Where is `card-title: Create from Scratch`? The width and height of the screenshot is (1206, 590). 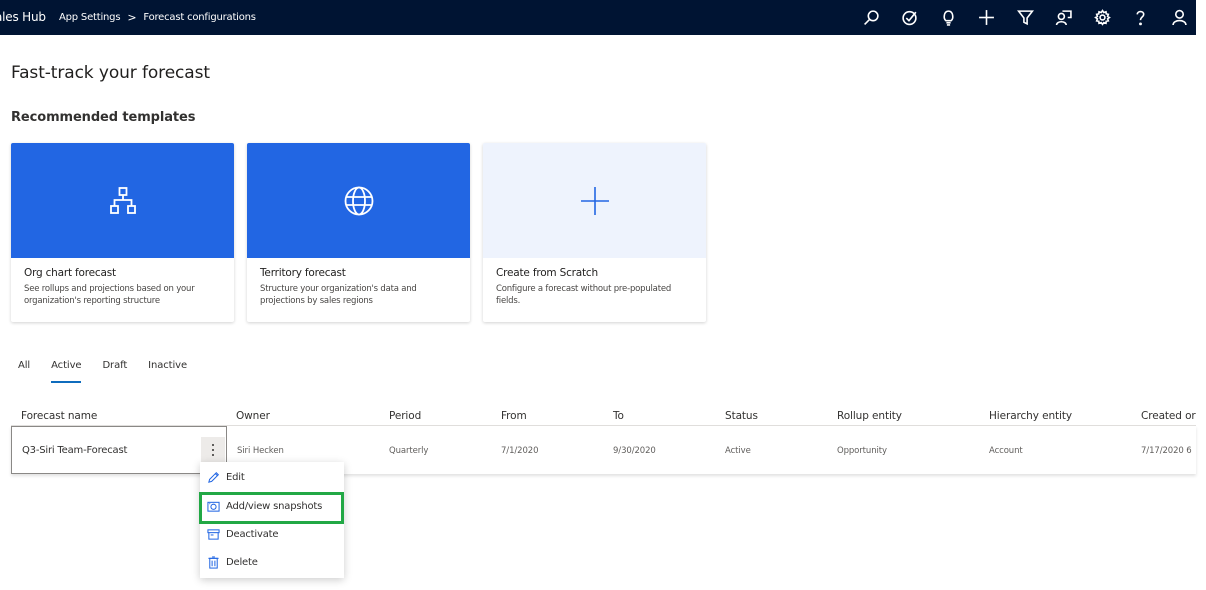 card-title: Create from Scratch is located at coordinates (547, 273).